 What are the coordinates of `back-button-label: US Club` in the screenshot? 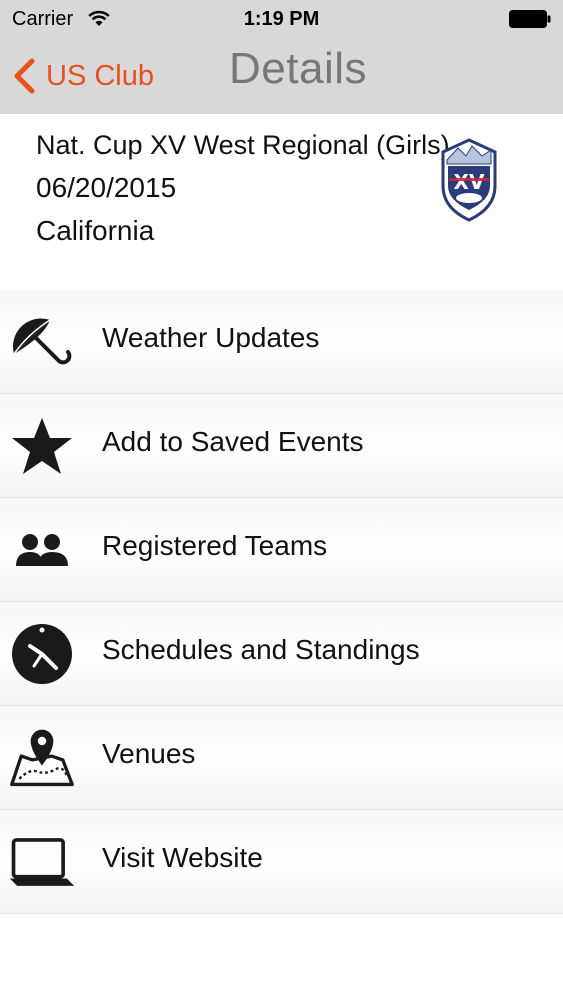 It's located at (100, 75).